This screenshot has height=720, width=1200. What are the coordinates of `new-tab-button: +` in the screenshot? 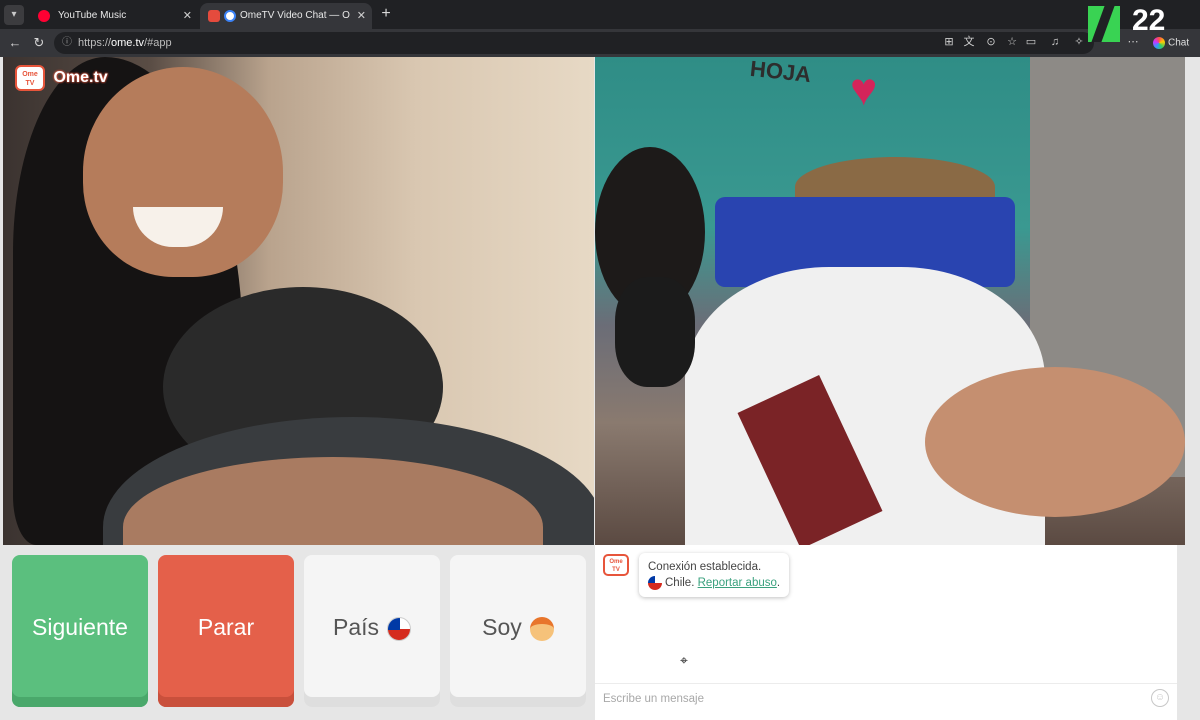 It's located at (386, 14).